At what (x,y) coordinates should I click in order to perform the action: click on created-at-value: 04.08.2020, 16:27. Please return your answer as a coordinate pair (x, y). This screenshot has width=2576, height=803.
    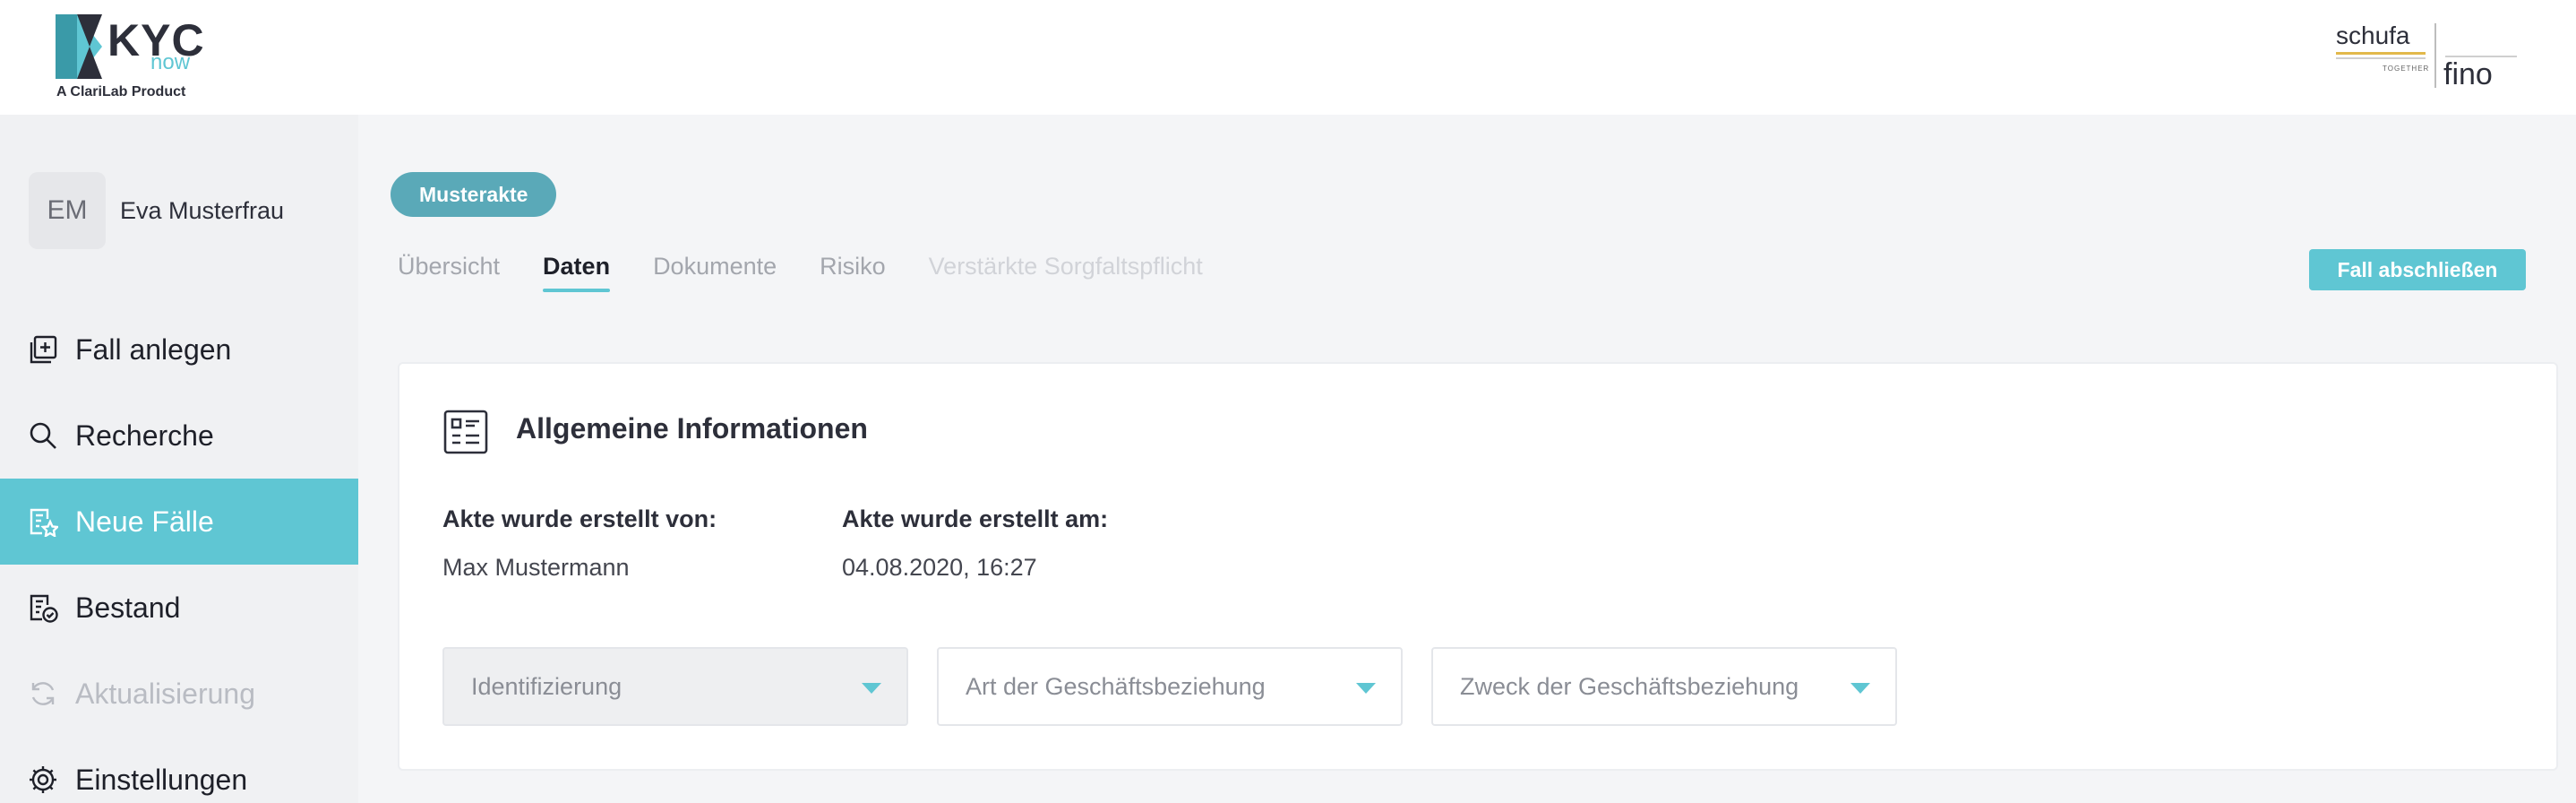
    Looking at the image, I should click on (939, 567).